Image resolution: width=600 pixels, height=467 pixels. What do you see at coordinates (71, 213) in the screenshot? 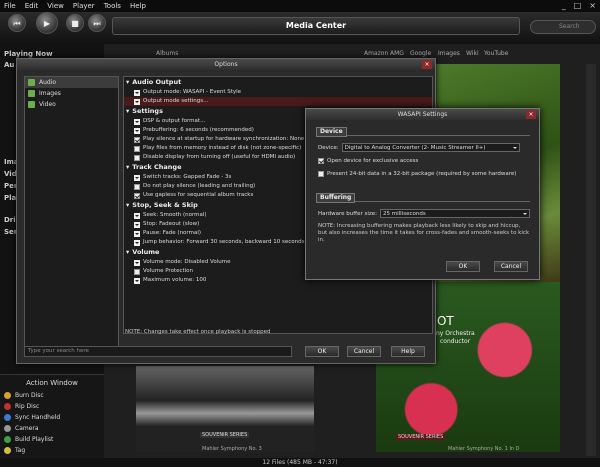
I see `options-category-list: Audio Images Video` at bounding box center [71, 213].